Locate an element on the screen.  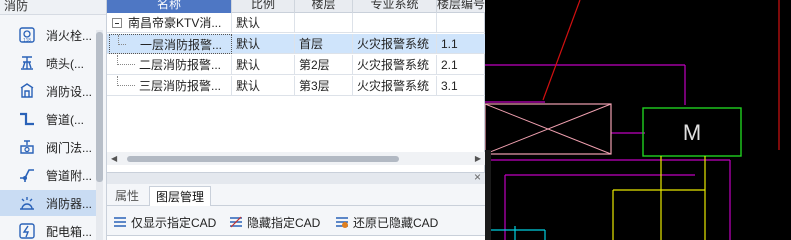
row-floor-no is located at coordinates (461, 23).